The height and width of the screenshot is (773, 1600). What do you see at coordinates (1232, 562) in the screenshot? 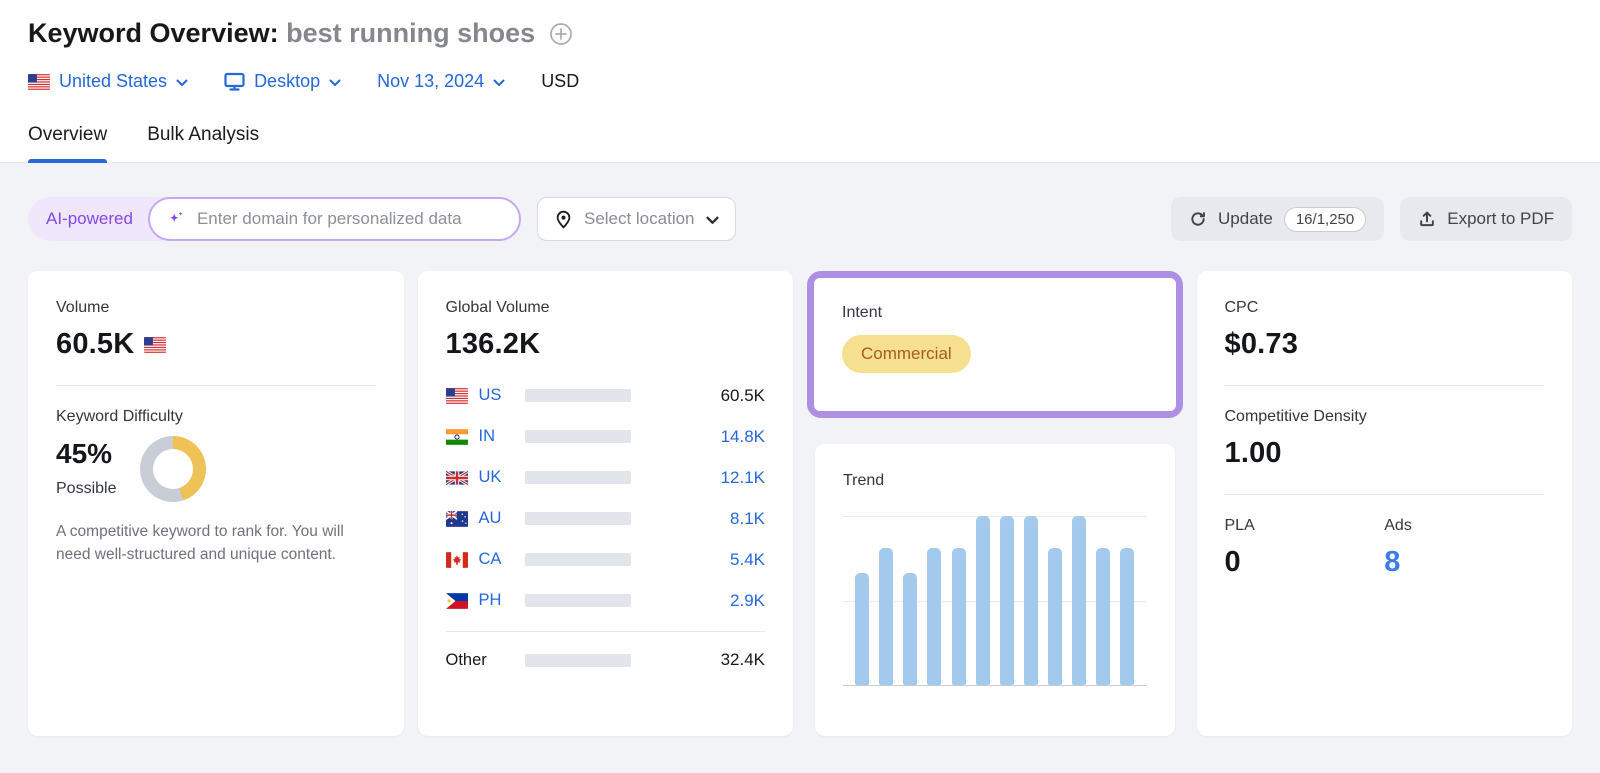
I see `pla-value: 0` at bounding box center [1232, 562].